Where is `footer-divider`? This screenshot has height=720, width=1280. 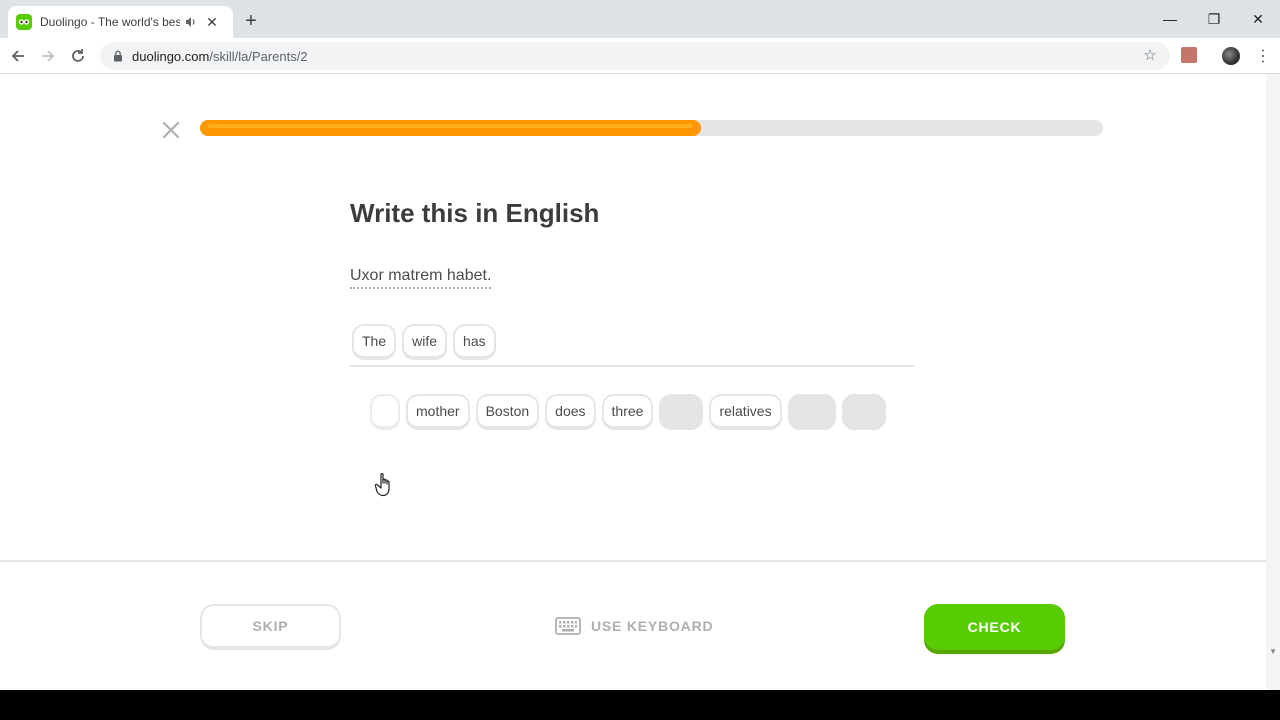
footer-divider is located at coordinates (633, 561).